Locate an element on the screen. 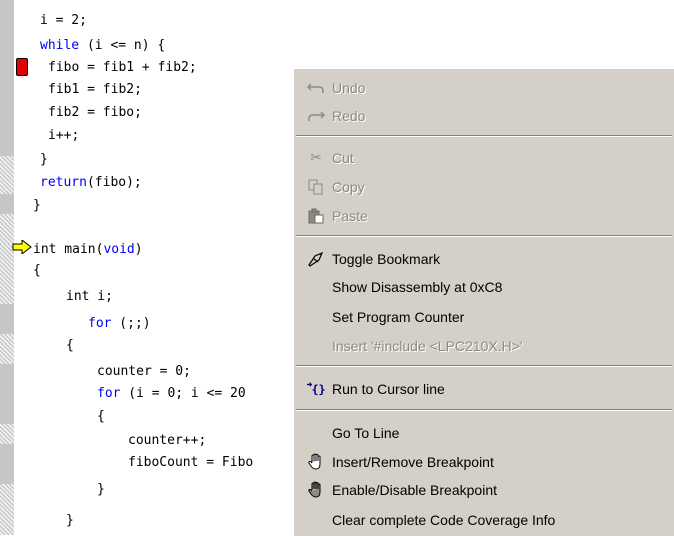  code-line: i++; is located at coordinates (63, 136).